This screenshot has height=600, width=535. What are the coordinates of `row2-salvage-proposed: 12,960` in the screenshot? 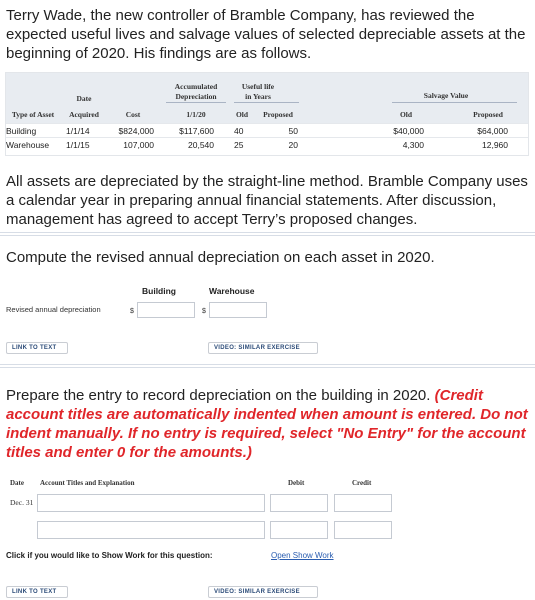 It's located at (495, 145).